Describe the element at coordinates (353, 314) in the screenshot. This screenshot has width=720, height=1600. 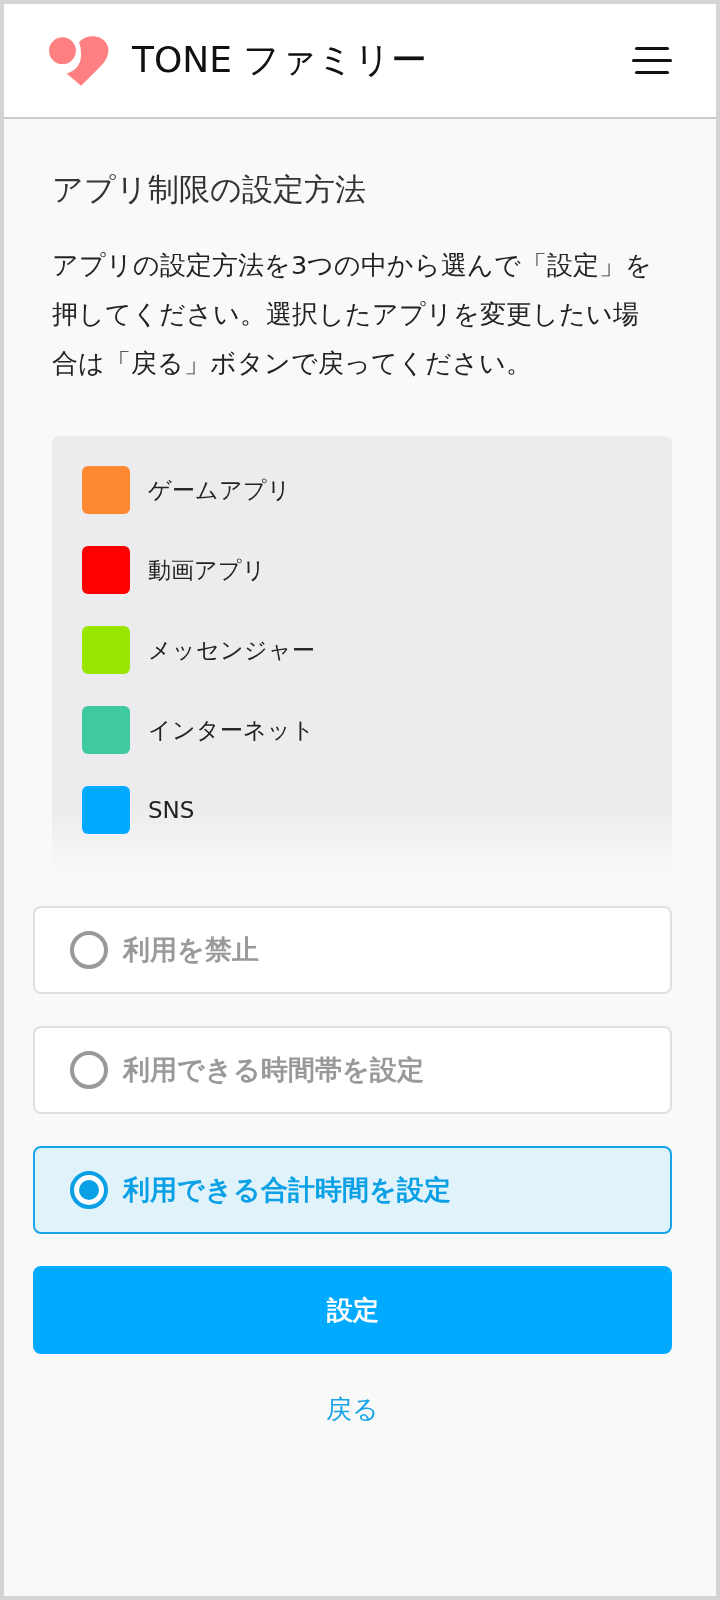
I see `description-text: アプリの設定方法を3つの中から選んで「設定」を押してください。選択したアプリを変更したい場合は「戻る」ボタンで戻ってください。` at that location.